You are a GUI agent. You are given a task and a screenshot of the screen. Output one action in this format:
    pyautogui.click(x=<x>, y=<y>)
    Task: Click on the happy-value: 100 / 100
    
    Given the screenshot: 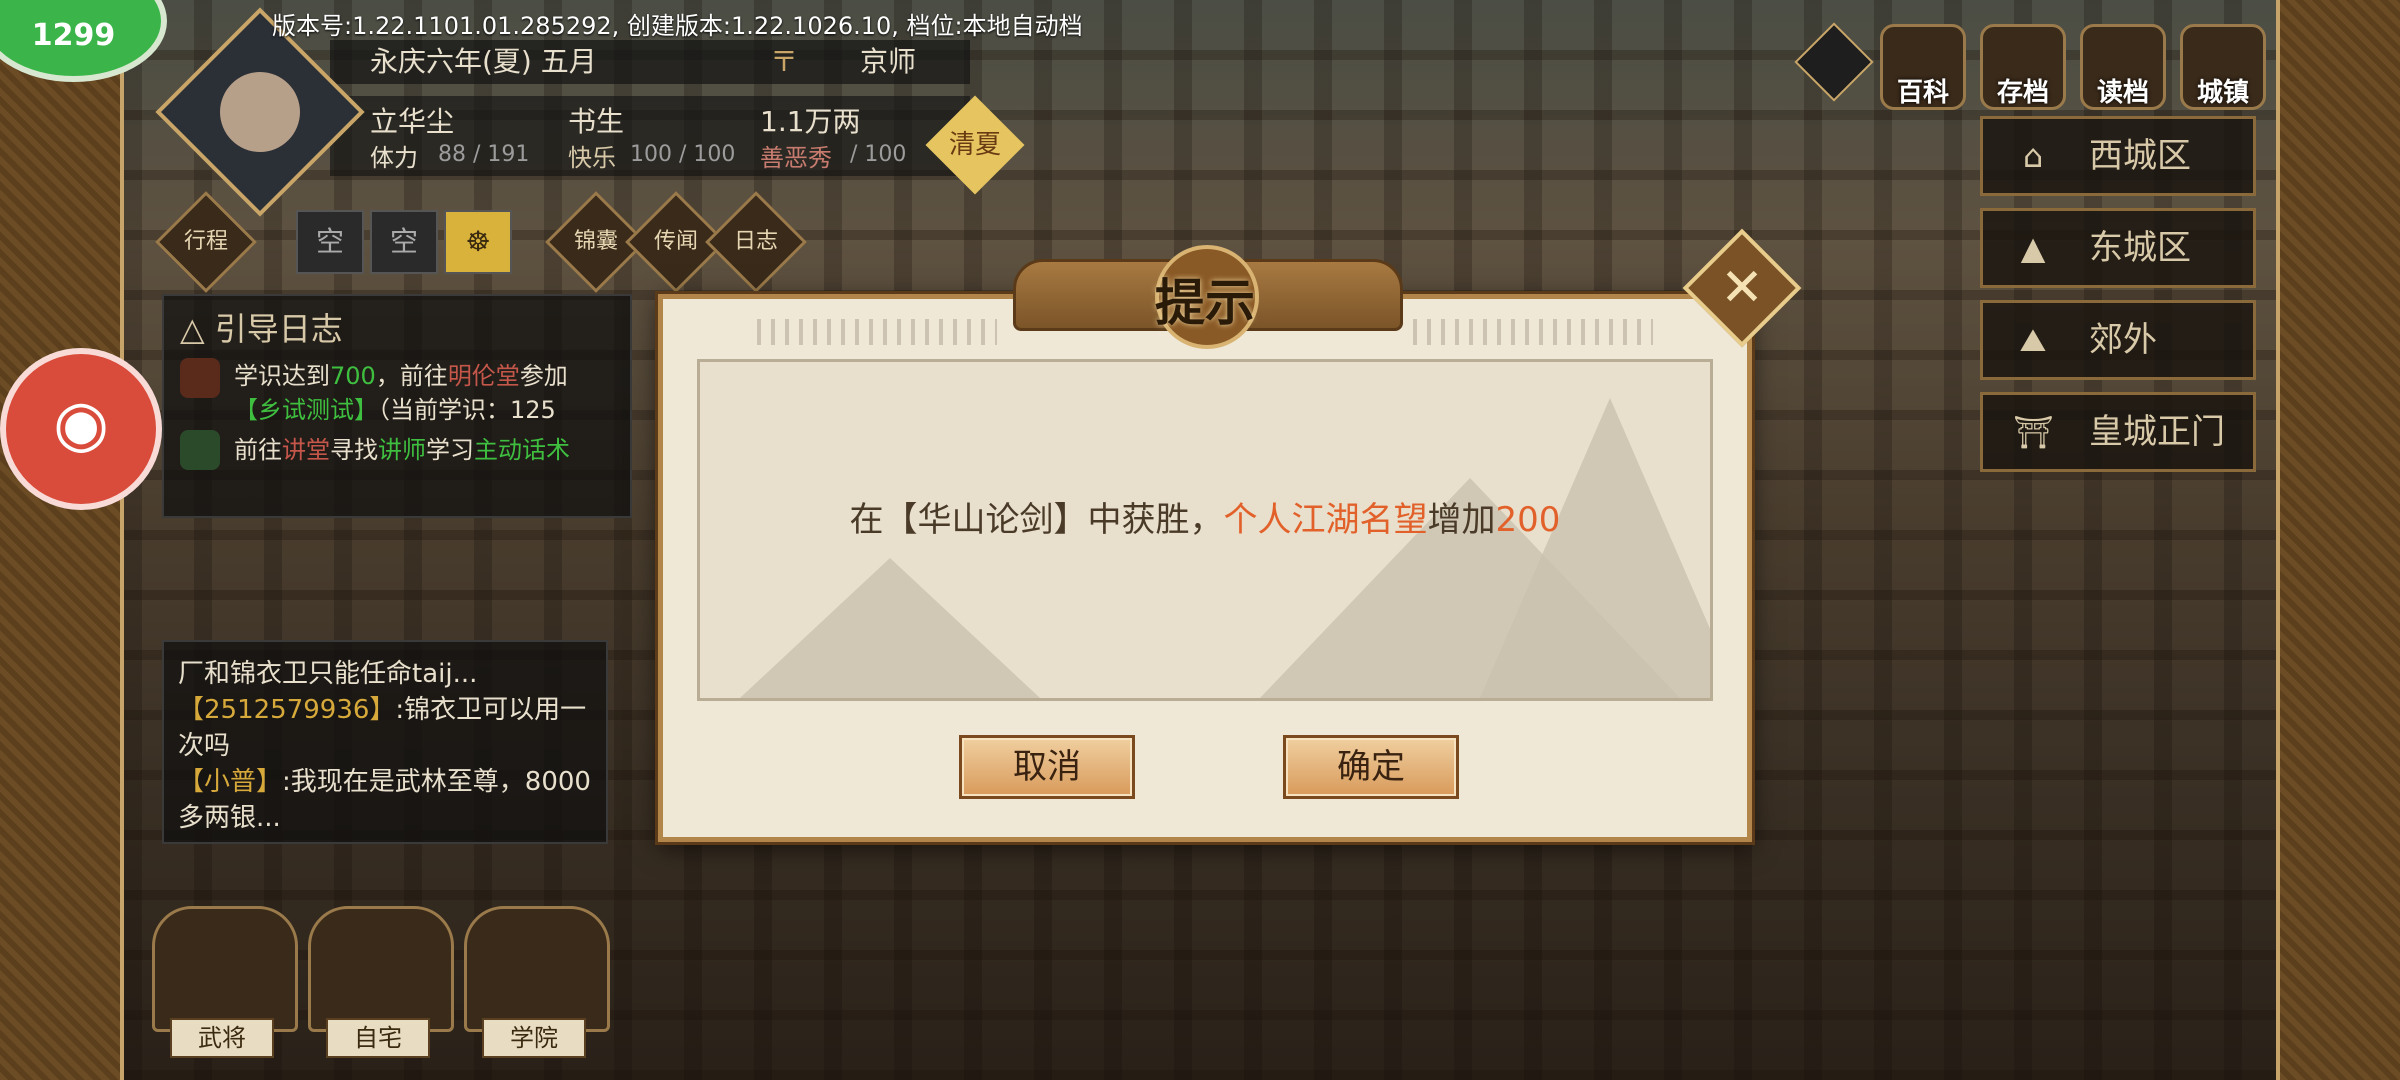 What is the action you would take?
    pyautogui.click(x=683, y=154)
    